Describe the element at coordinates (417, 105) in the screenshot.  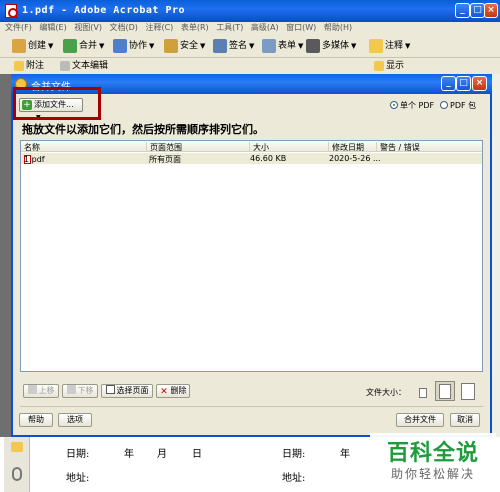
I see `radio-single-label: 单个 PDF` at that location.